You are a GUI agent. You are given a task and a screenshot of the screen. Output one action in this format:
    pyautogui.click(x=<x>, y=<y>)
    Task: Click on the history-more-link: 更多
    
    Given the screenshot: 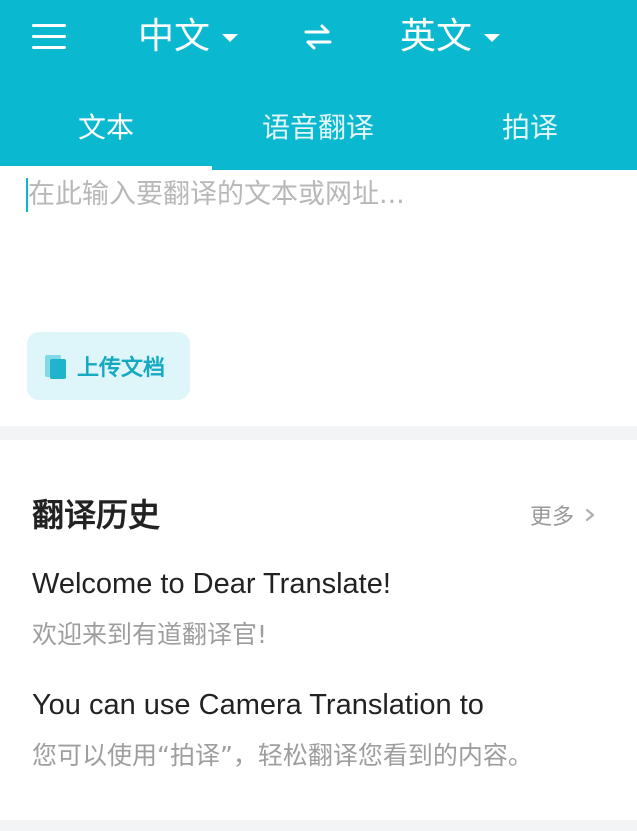 What is the action you would take?
    pyautogui.click(x=563, y=515)
    